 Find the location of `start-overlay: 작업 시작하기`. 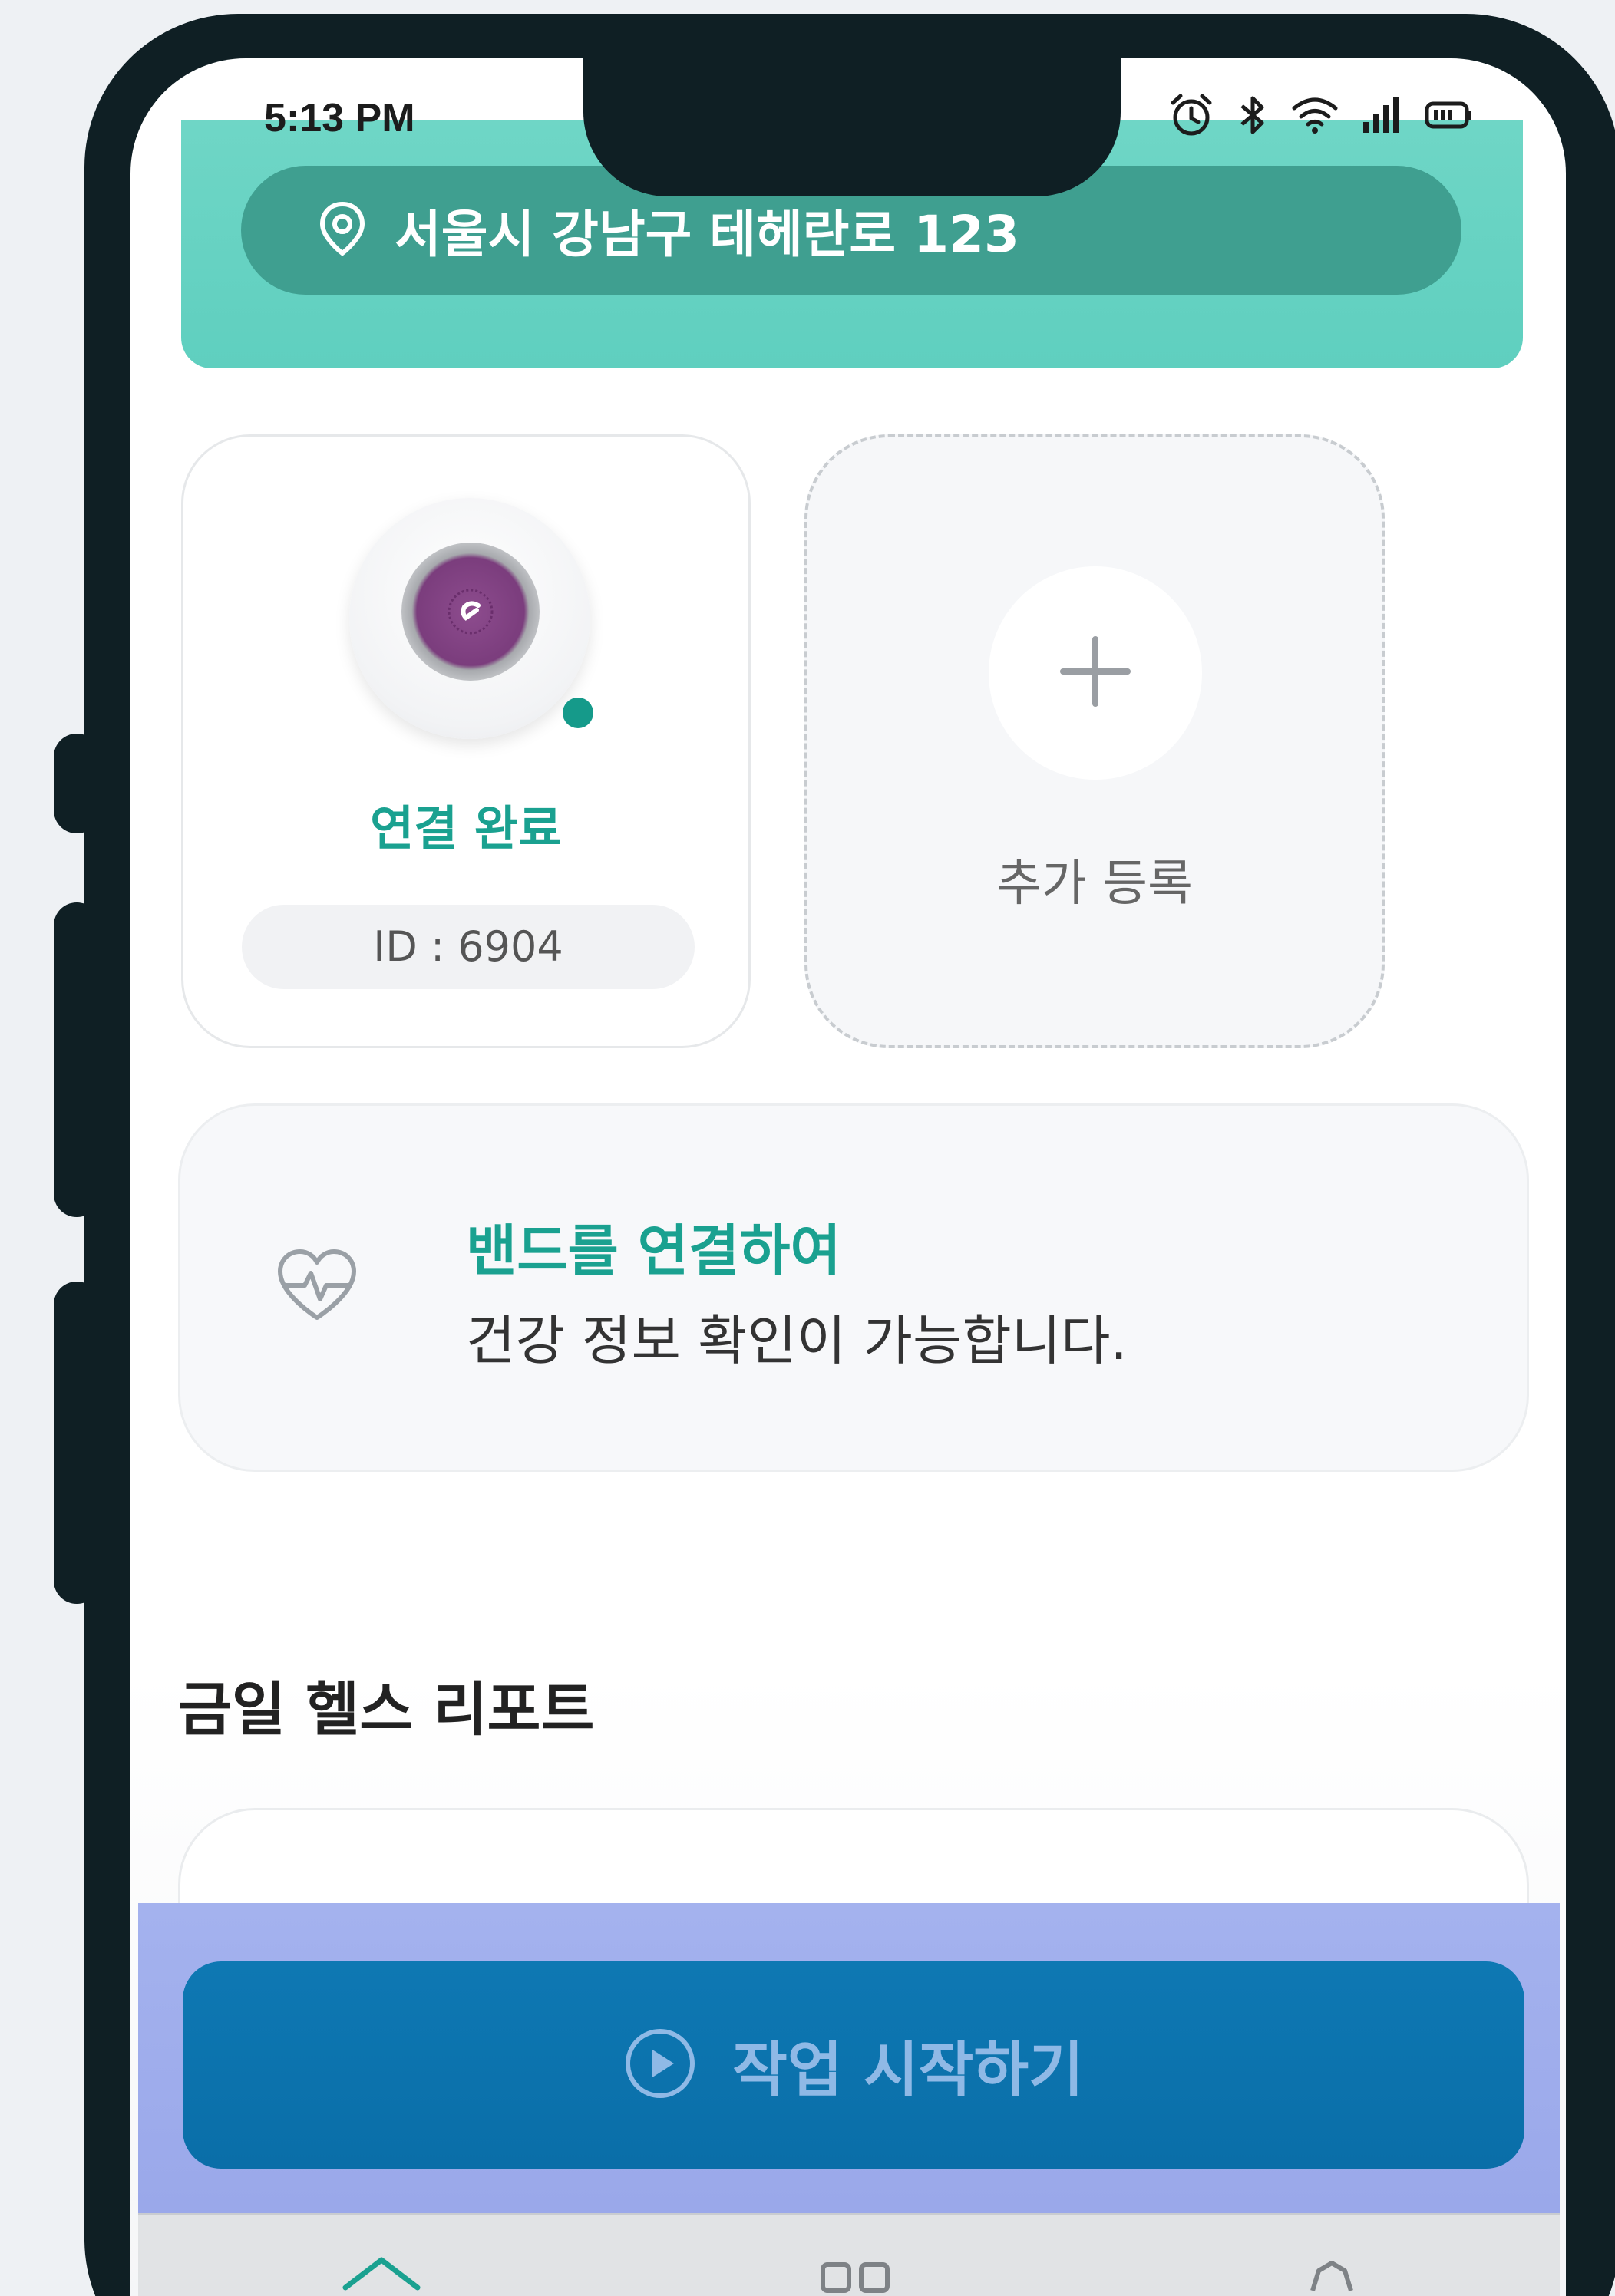

start-overlay: 작업 시작하기 is located at coordinates (849, 2058).